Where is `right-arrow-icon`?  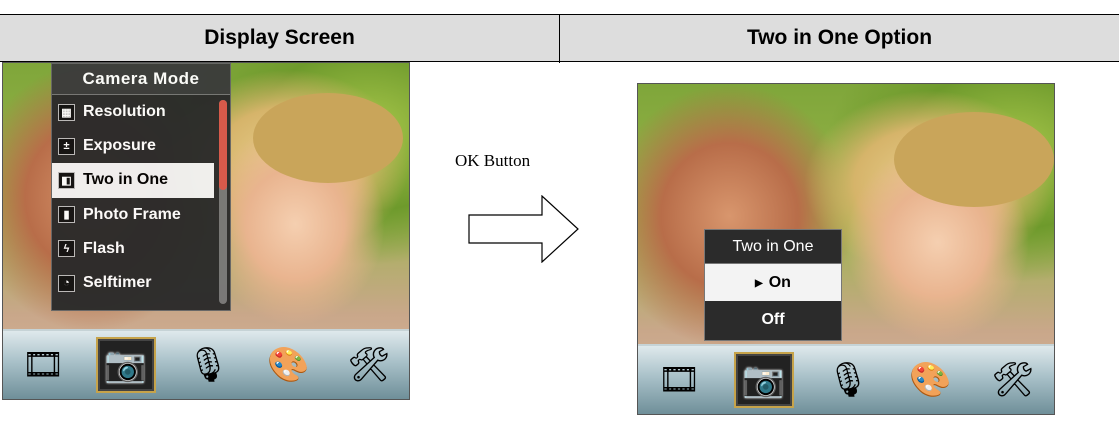
right-arrow-icon is located at coordinates (523, 229).